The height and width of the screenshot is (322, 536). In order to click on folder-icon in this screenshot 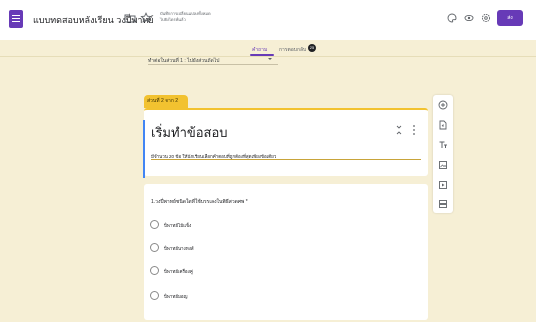, I will do `click(130, 18)`.